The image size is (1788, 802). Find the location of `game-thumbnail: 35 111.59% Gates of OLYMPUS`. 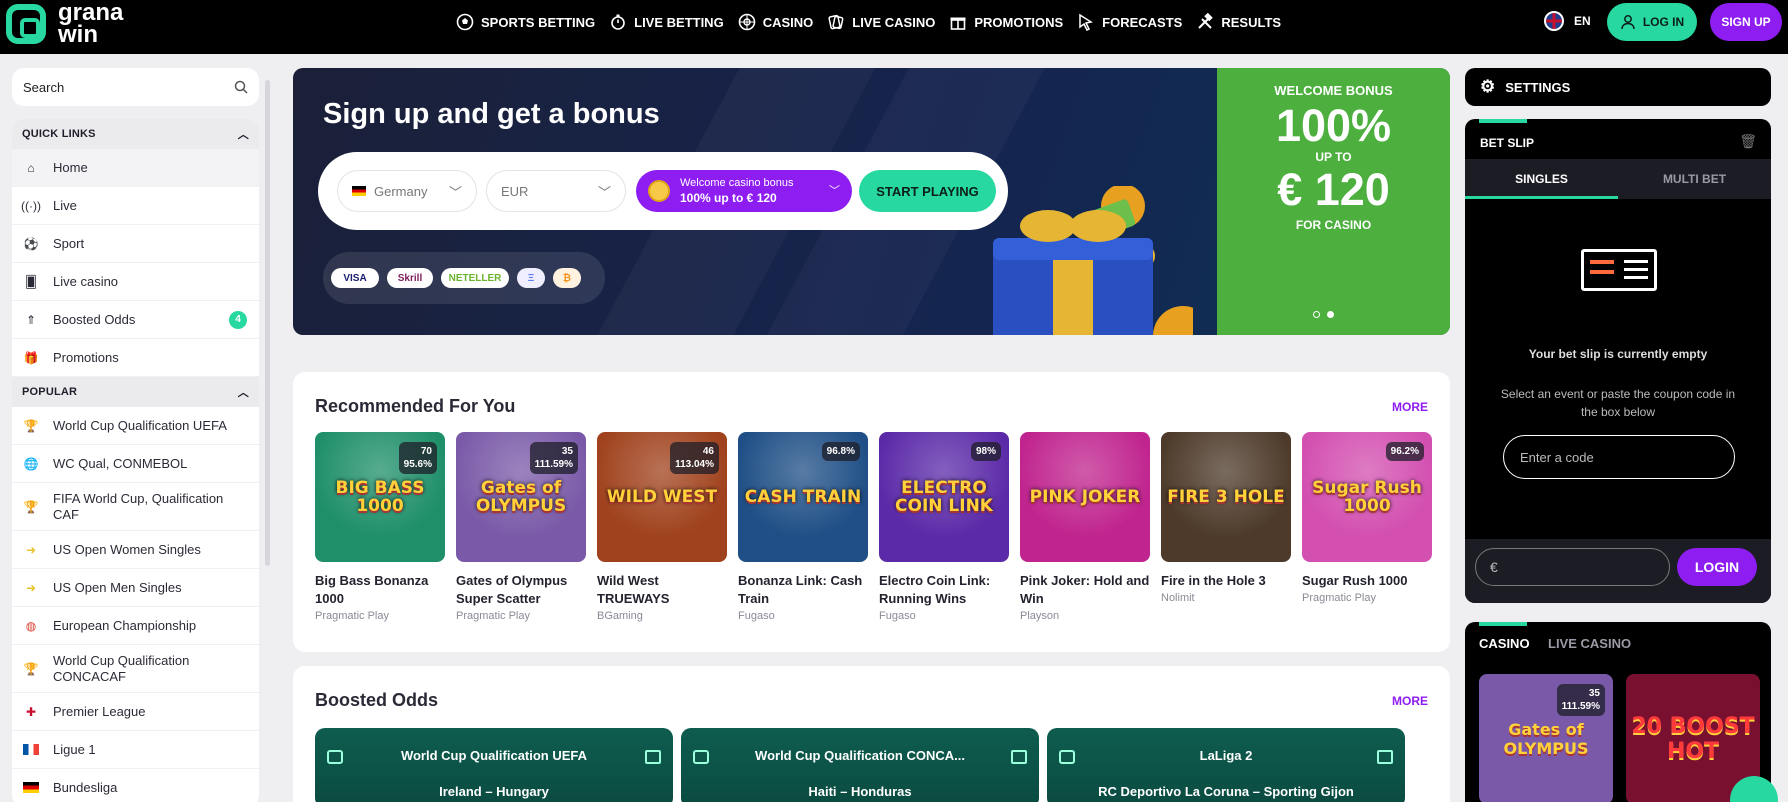

game-thumbnail: 35 111.59% Gates of OLYMPUS is located at coordinates (521, 497).